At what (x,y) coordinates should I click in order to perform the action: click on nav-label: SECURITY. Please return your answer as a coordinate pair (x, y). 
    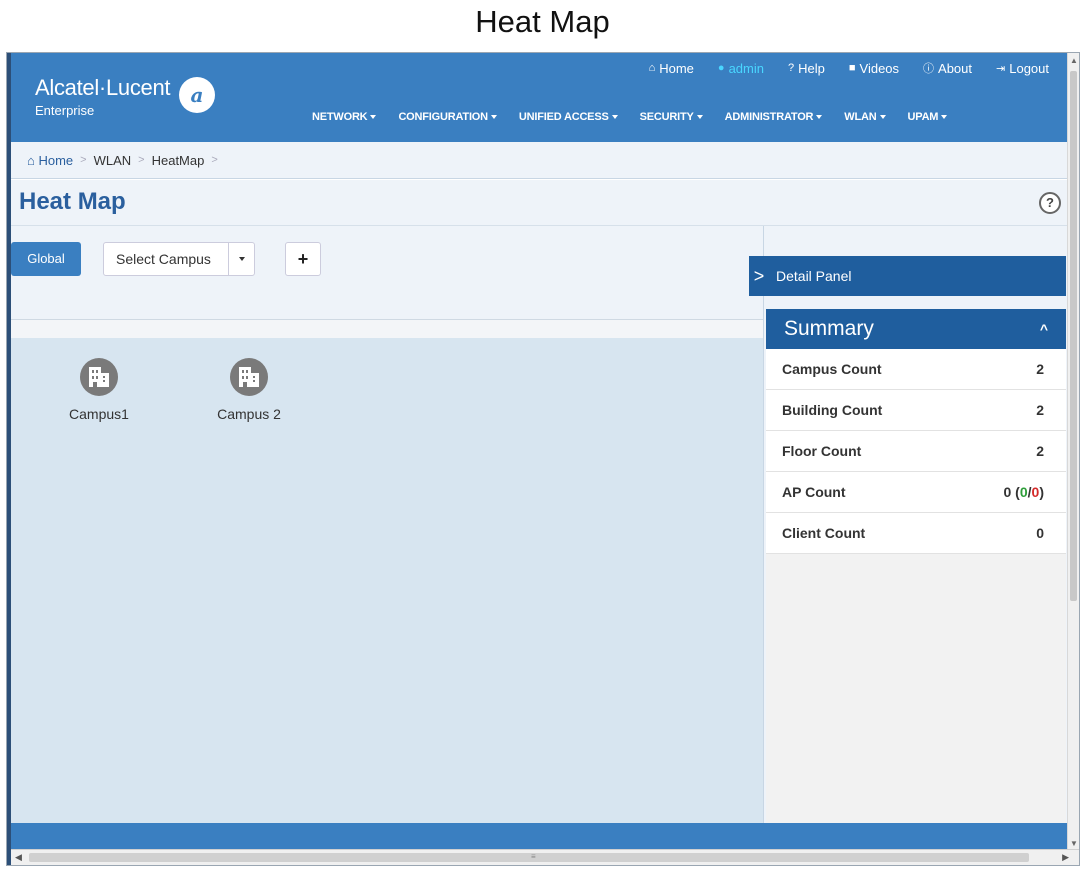
    Looking at the image, I should click on (666, 117).